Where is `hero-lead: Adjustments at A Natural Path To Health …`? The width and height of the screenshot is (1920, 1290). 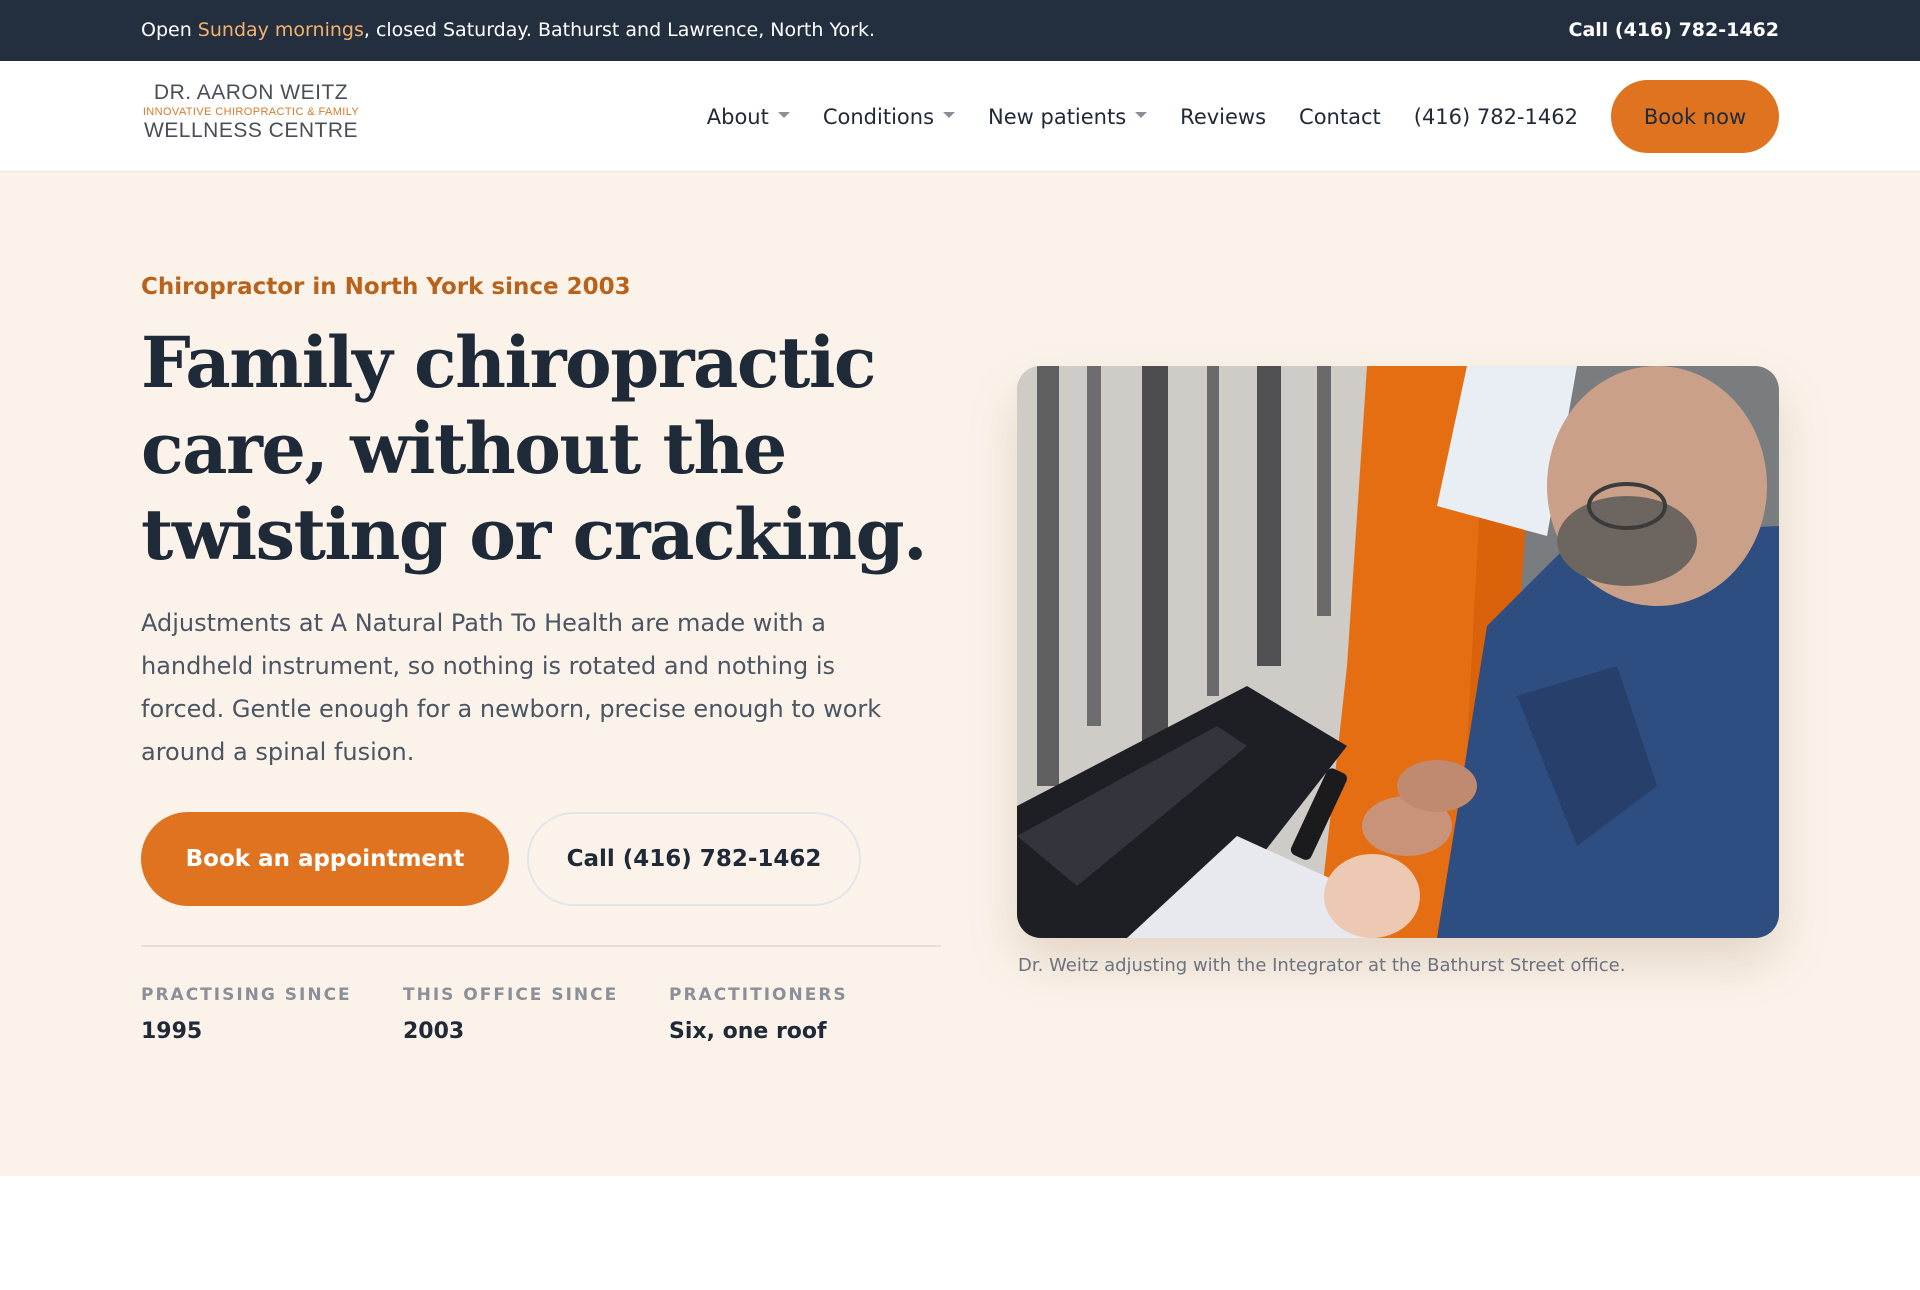
hero-lead: Adjustments at A Natural Path To Health … is located at coordinates (511, 687).